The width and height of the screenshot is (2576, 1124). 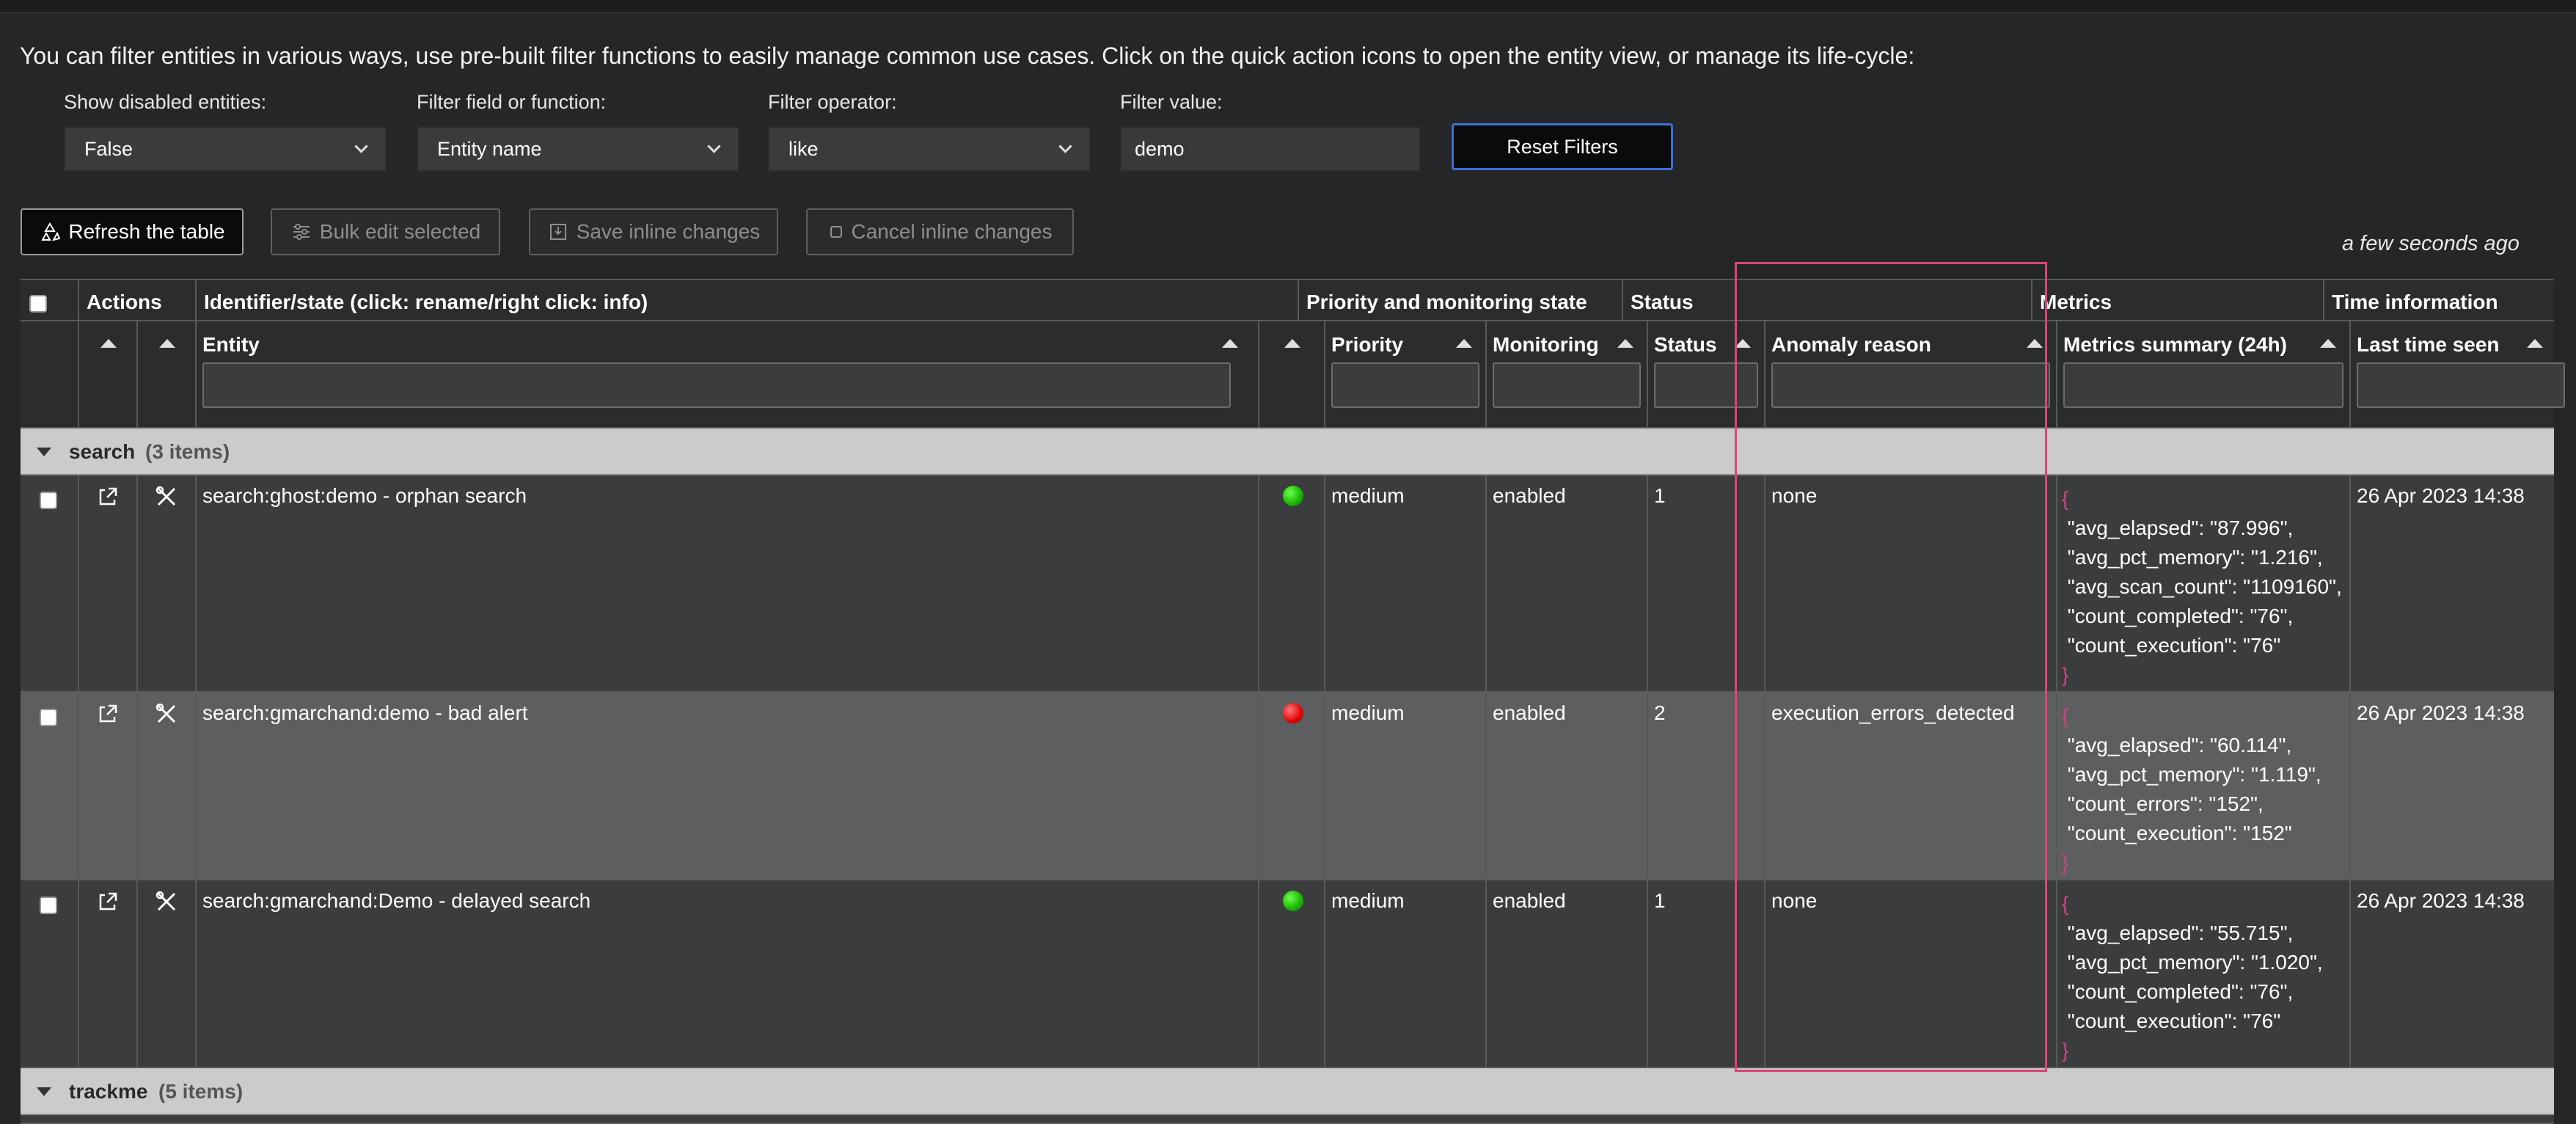 I want to click on save-inline-button: Save inline changes, so click(x=654, y=231).